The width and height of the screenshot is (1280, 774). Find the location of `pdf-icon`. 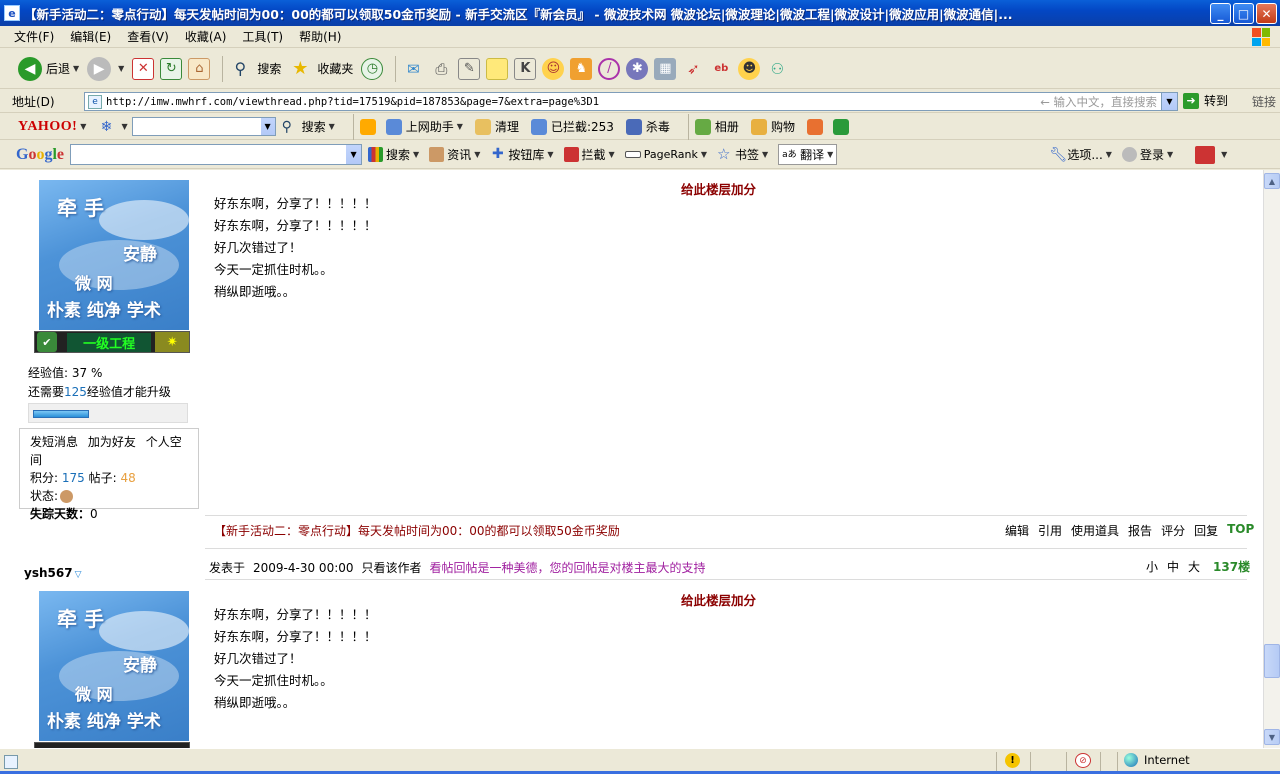

pdf-icon is located at coordinates (1205, 154).